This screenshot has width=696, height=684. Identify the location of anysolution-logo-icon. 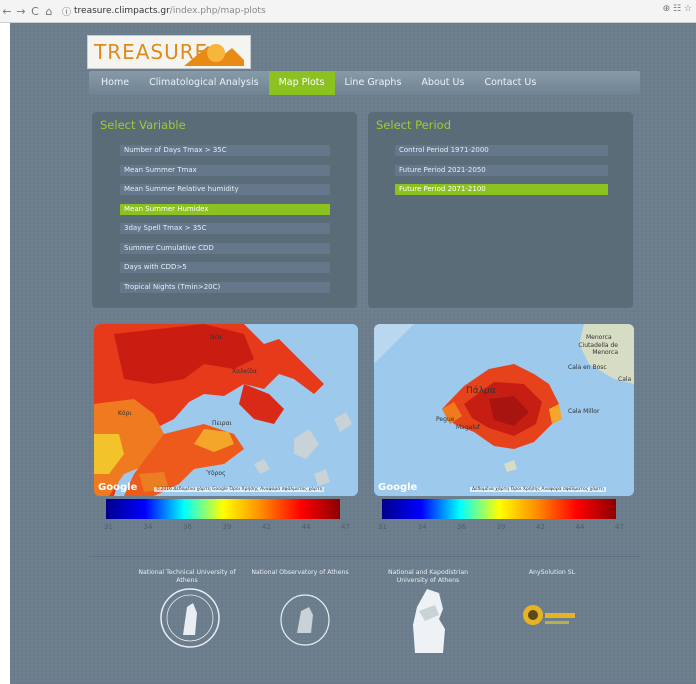
(551, 617).